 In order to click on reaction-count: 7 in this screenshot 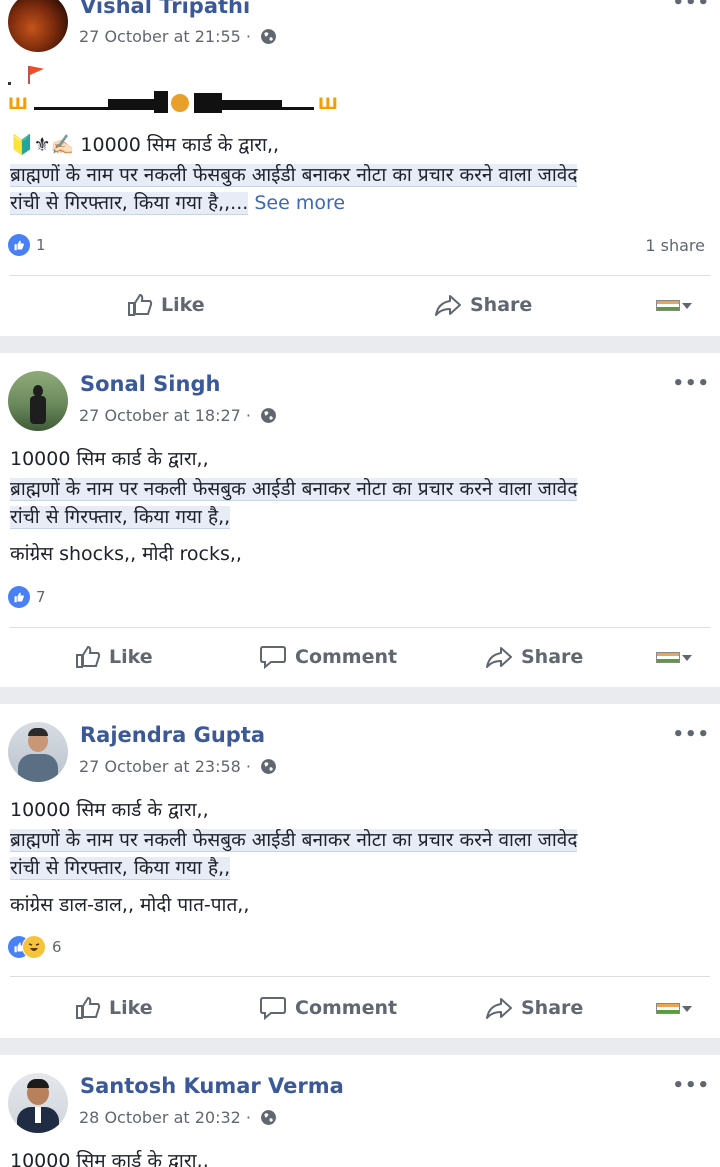, I will do `click(41, 597)`.